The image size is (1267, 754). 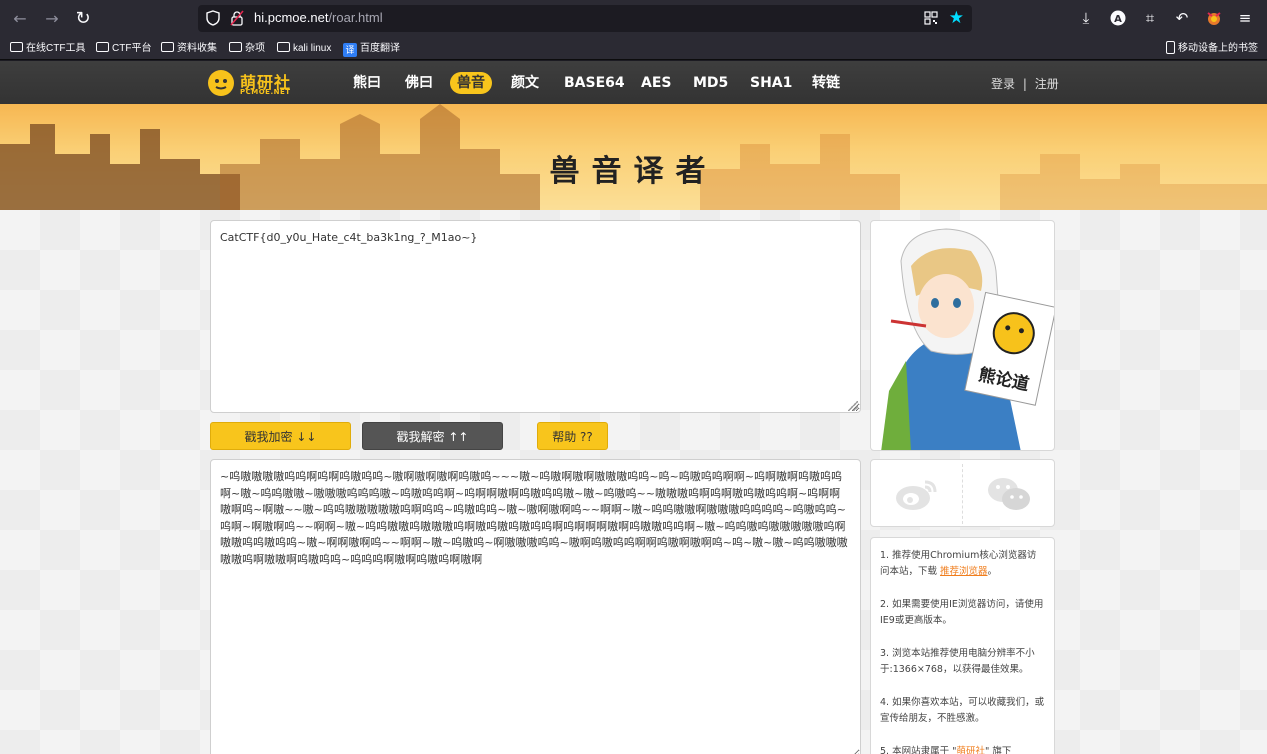 What do you see at coordinates (265, 92) in the screenshot?
I see `logo-subtext: PCMOE.NET` at bounding box center [265, 92].